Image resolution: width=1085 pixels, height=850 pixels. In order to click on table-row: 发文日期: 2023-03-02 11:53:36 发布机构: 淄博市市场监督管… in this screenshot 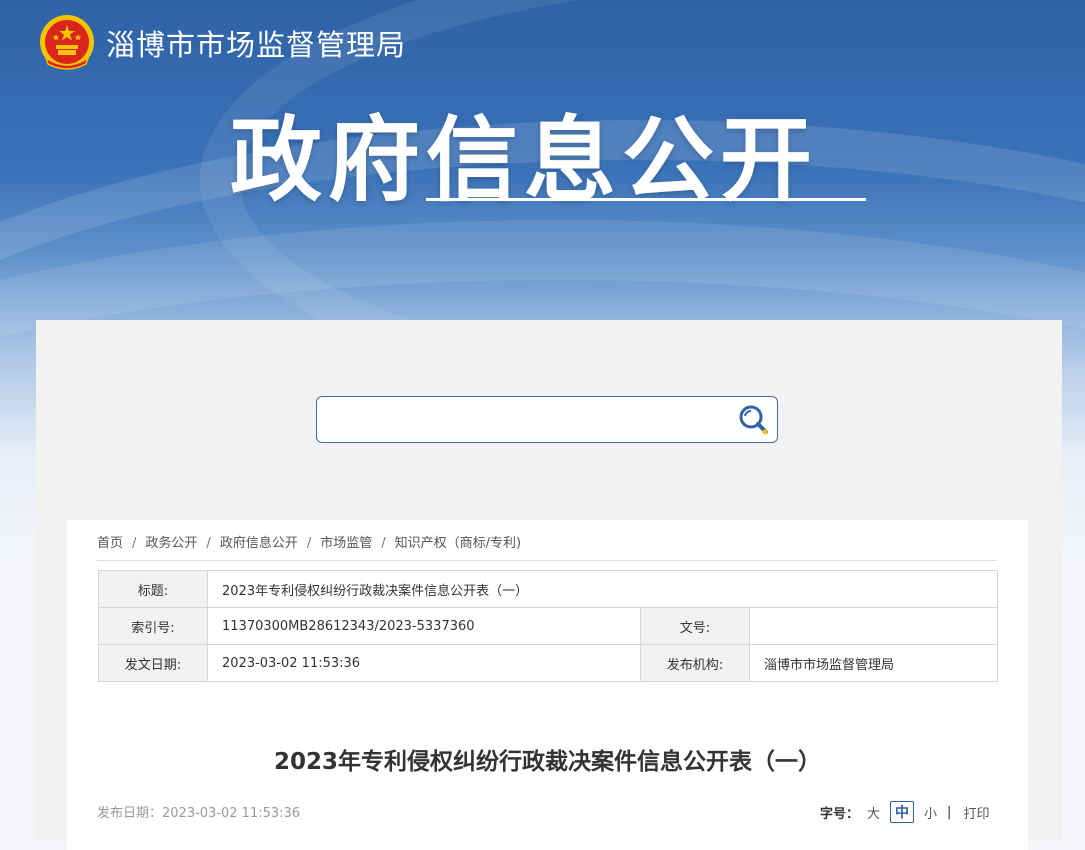, I will do `click(548, 663)`.